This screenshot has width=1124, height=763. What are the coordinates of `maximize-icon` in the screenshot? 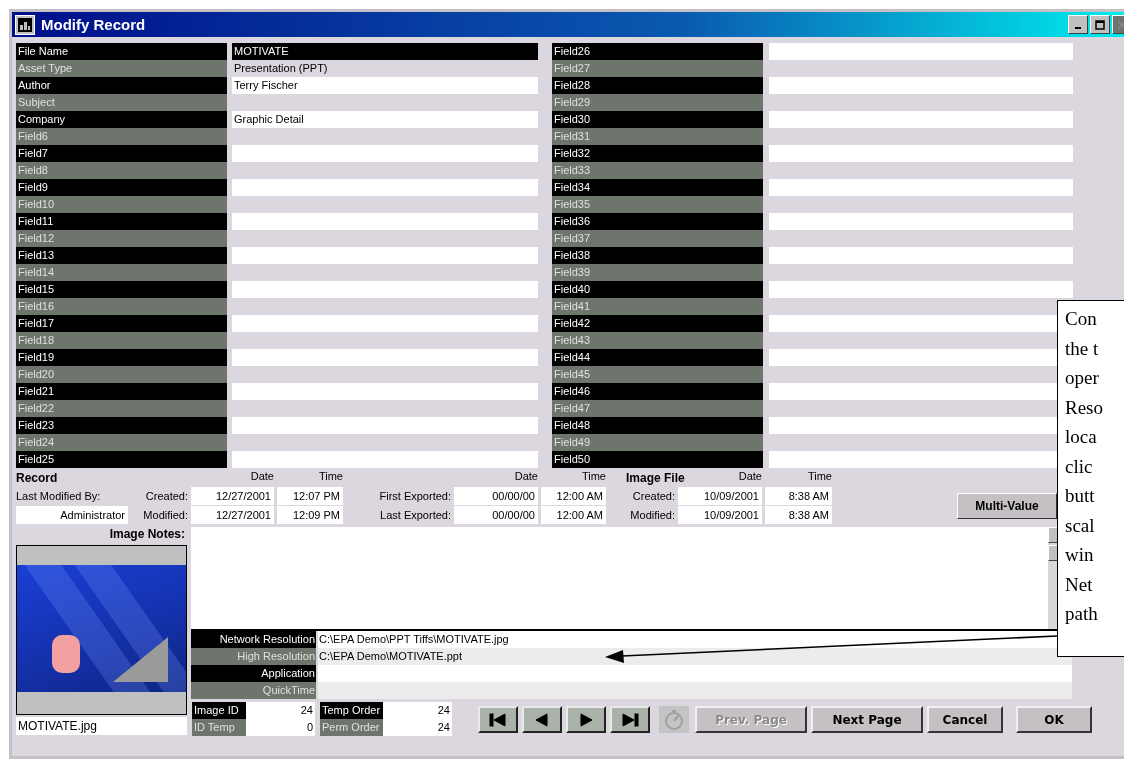 It's located at (1100, 24).